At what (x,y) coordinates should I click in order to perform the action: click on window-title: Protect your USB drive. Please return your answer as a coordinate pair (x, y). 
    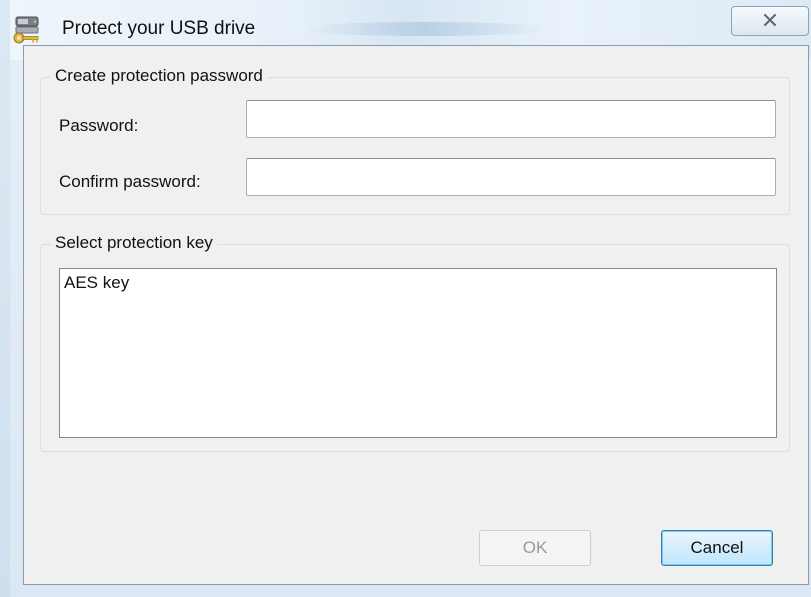
    Looking at the image, I should click on (159, 28).